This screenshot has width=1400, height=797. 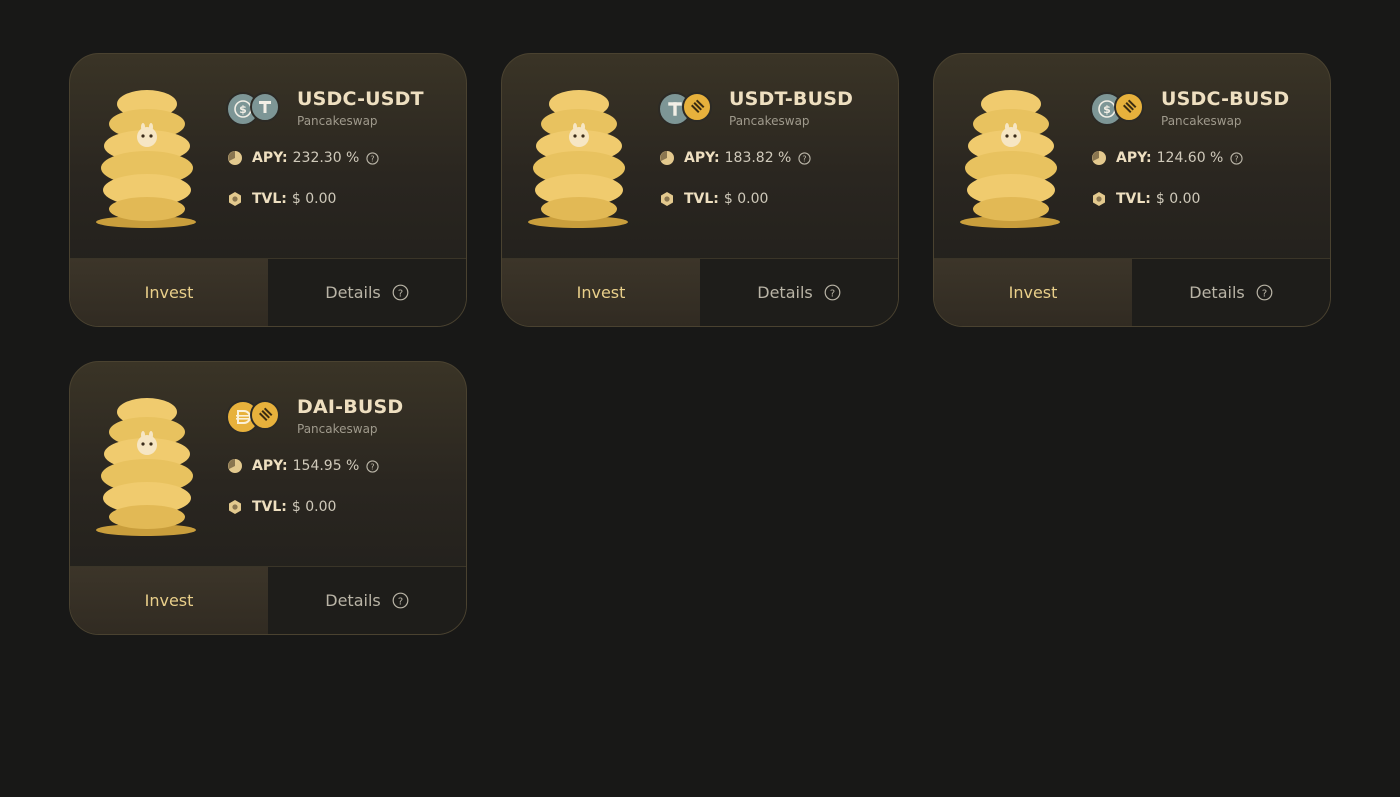 I want to click on pool-name: USDC-BUSD, so click(x=1225, y=99).